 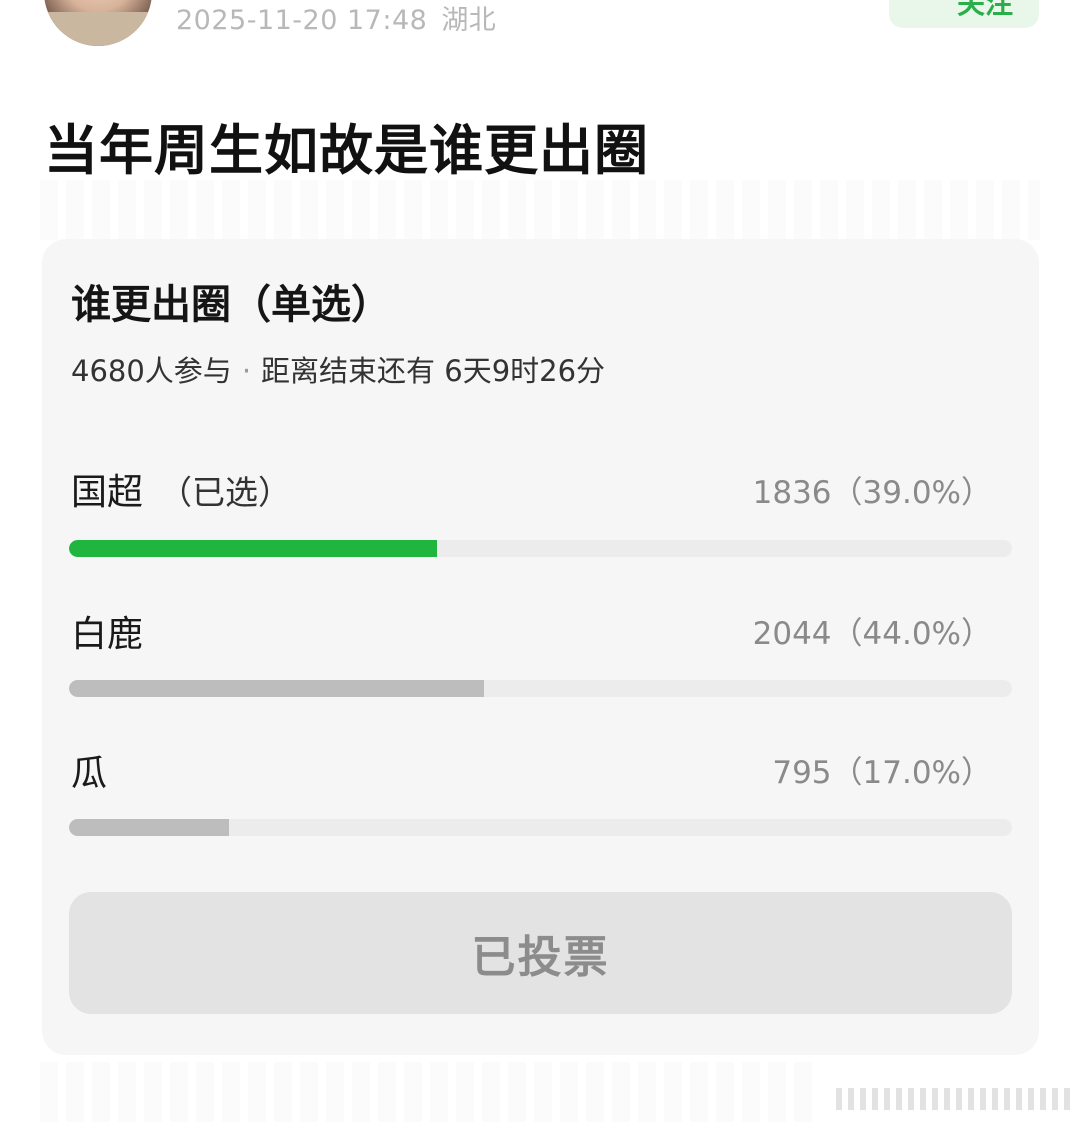 What do you see at coordinates (954, 1099) in the screenshot?
I see `watermark-dots` at bounding box center [954, 1099].